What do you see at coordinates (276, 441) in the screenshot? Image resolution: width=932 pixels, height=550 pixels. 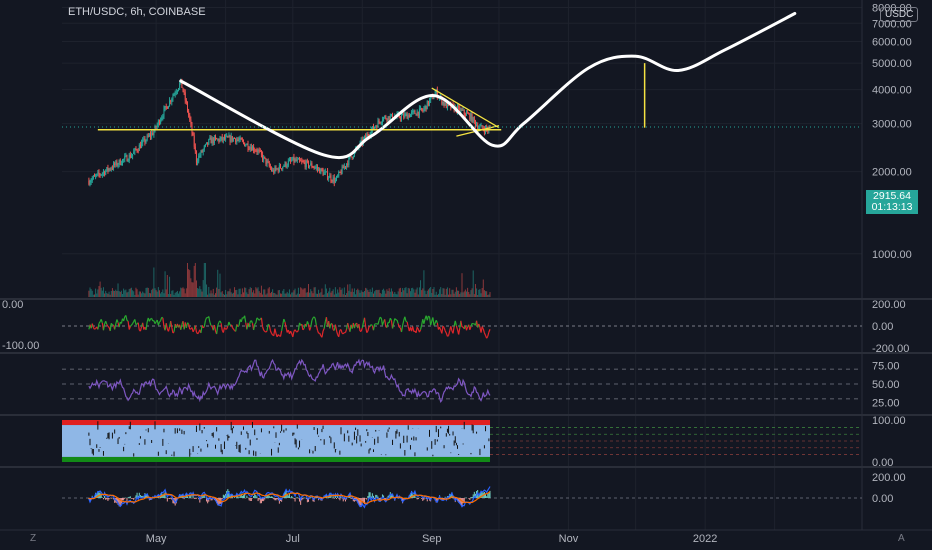 I see `stoch-mid-band` at bounding box center [276, 441].